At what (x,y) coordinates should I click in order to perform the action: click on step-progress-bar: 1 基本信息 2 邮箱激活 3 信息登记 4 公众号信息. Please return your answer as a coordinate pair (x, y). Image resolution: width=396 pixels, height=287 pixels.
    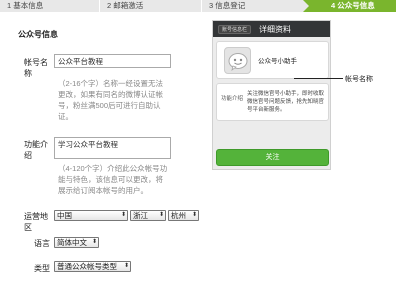
    Looking at the image, I should click on (198, 6).